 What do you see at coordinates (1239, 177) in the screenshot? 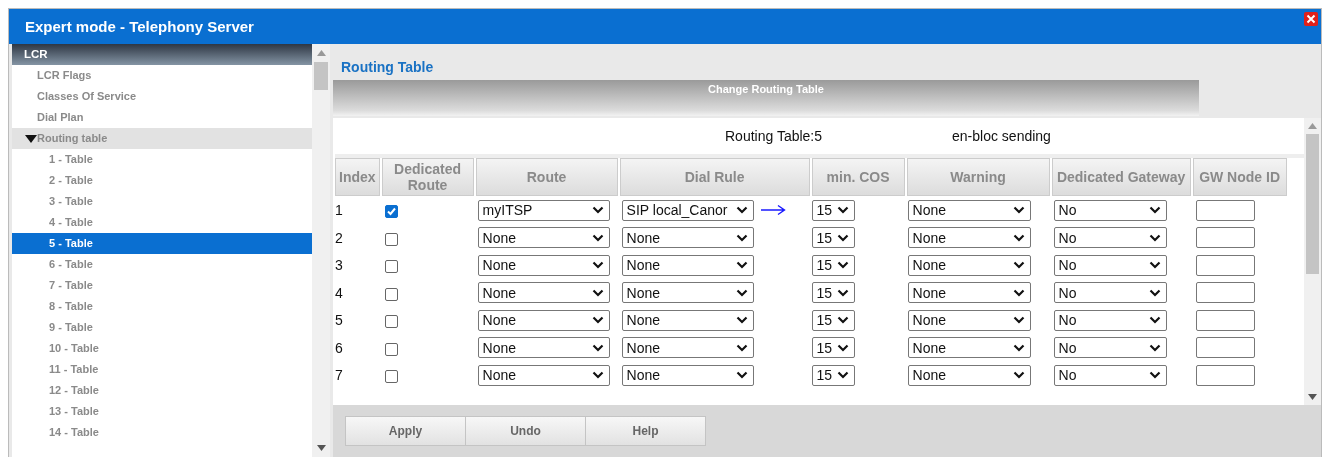
I see `column-header: GW Node ID` at bounding box center [1239, 177].